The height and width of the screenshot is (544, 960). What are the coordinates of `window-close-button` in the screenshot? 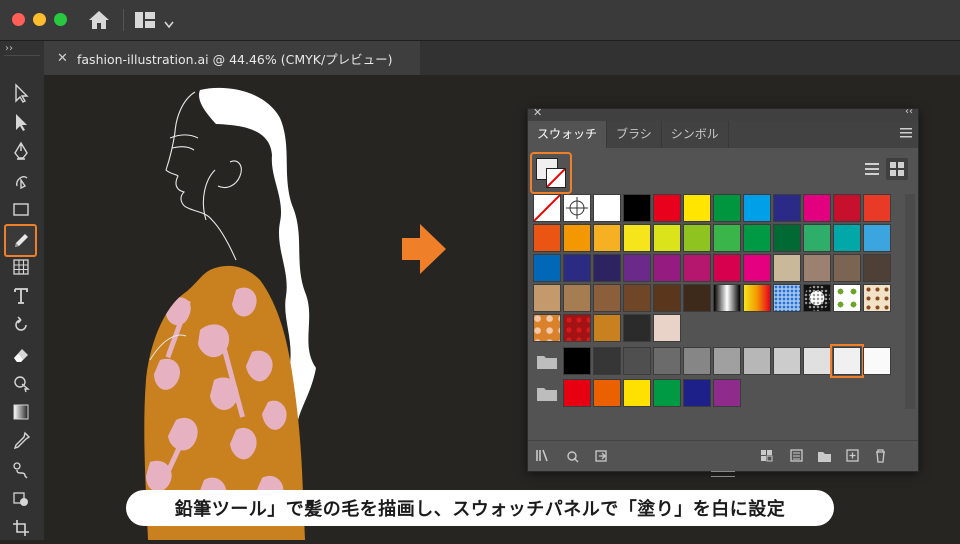 It's located at (18, 19).